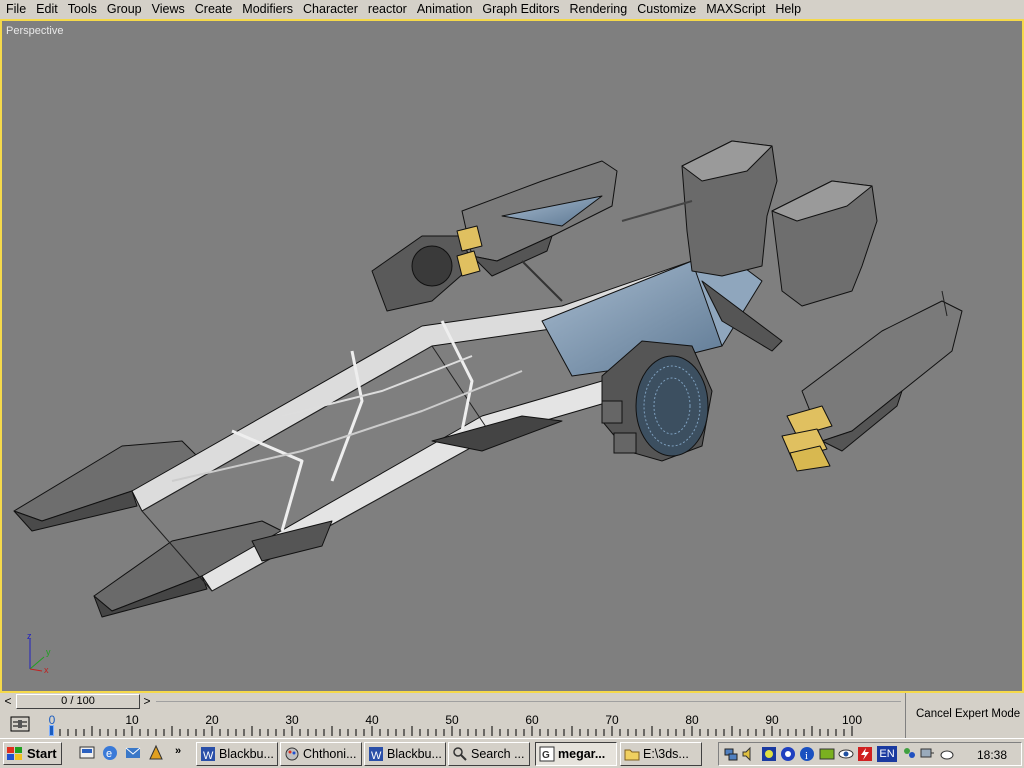 The width and height of the screenshot is (1024, 768). What do you see at coordinates (827, 754) in the screenshot?
I see `nvidia-icon` at bounding box center [827, 754].